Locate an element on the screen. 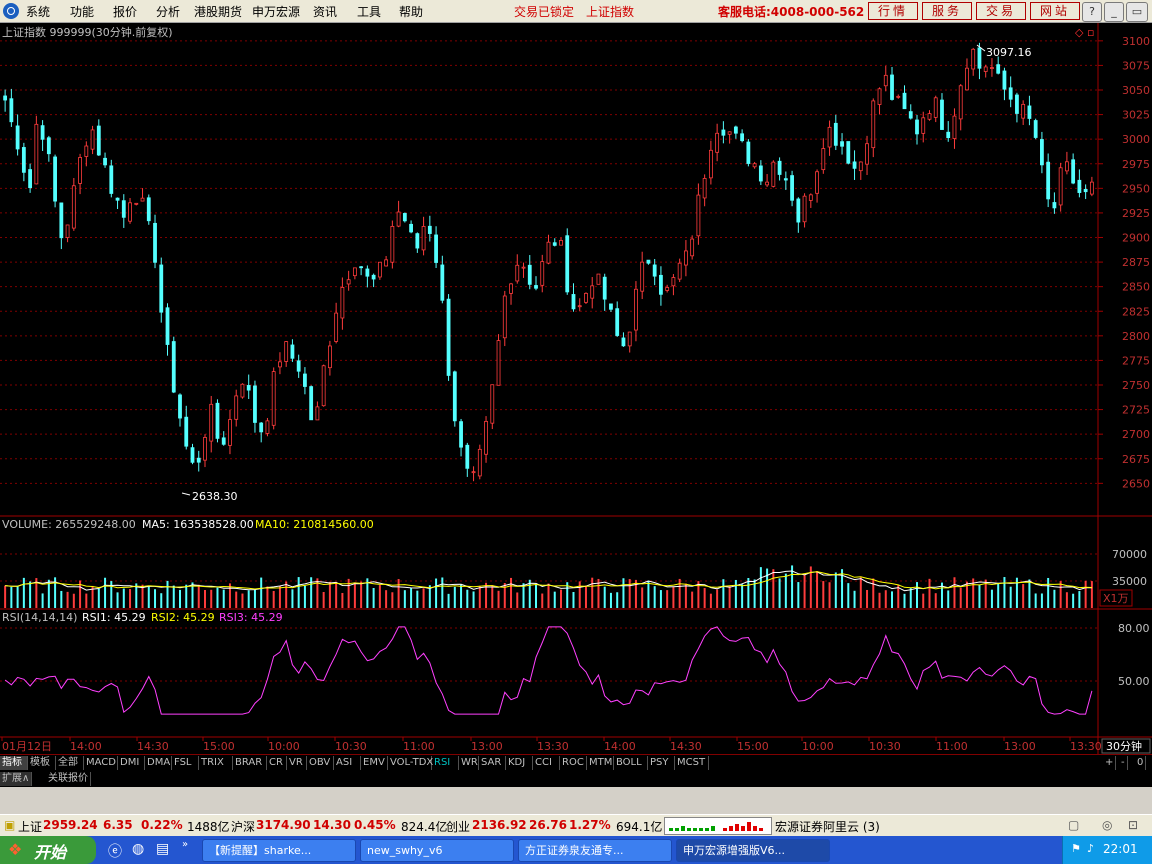 This screenshot has height=864, width=1152. pin-icon: ◇ is located at coordinates (1079, 32).